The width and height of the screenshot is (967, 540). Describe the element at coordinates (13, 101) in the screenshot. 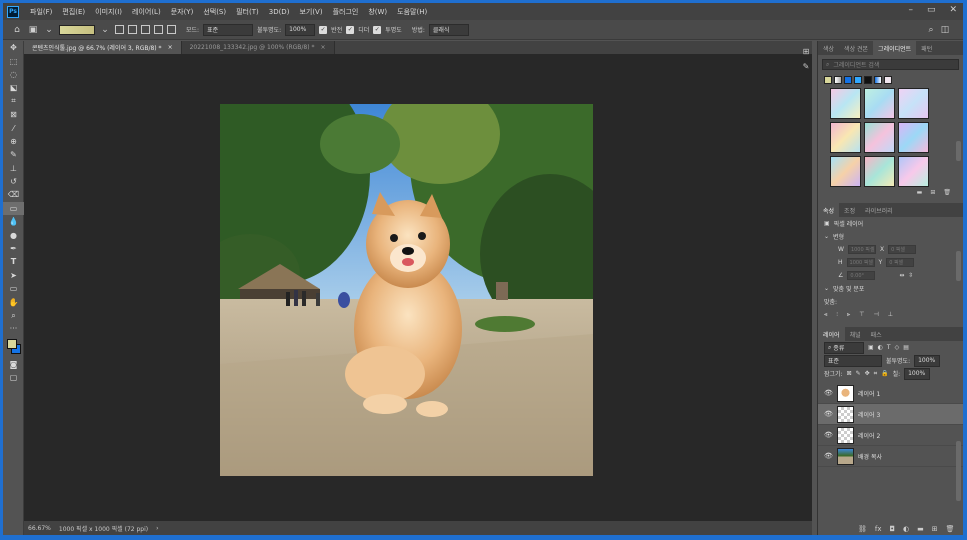

I see `crop-tool-icon: ⌗` at that location.